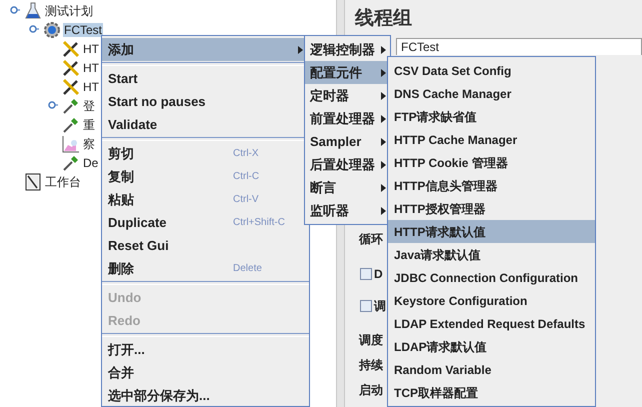 Image resolution: width=642 pixels, height=407 pixels. Describe the element at coordinates (380, 306) in the screenshot. I see `checkbox-label: 调` at that location.